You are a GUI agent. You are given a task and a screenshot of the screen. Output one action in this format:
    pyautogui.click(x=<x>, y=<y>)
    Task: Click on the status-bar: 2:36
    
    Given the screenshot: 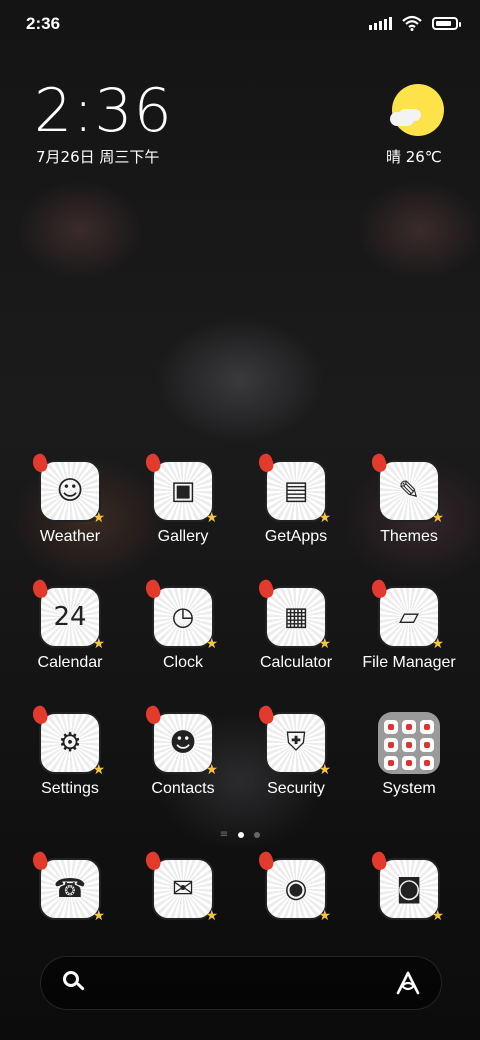 What is the action you would take?
    pyautogui.click(x=240, y=25)
    